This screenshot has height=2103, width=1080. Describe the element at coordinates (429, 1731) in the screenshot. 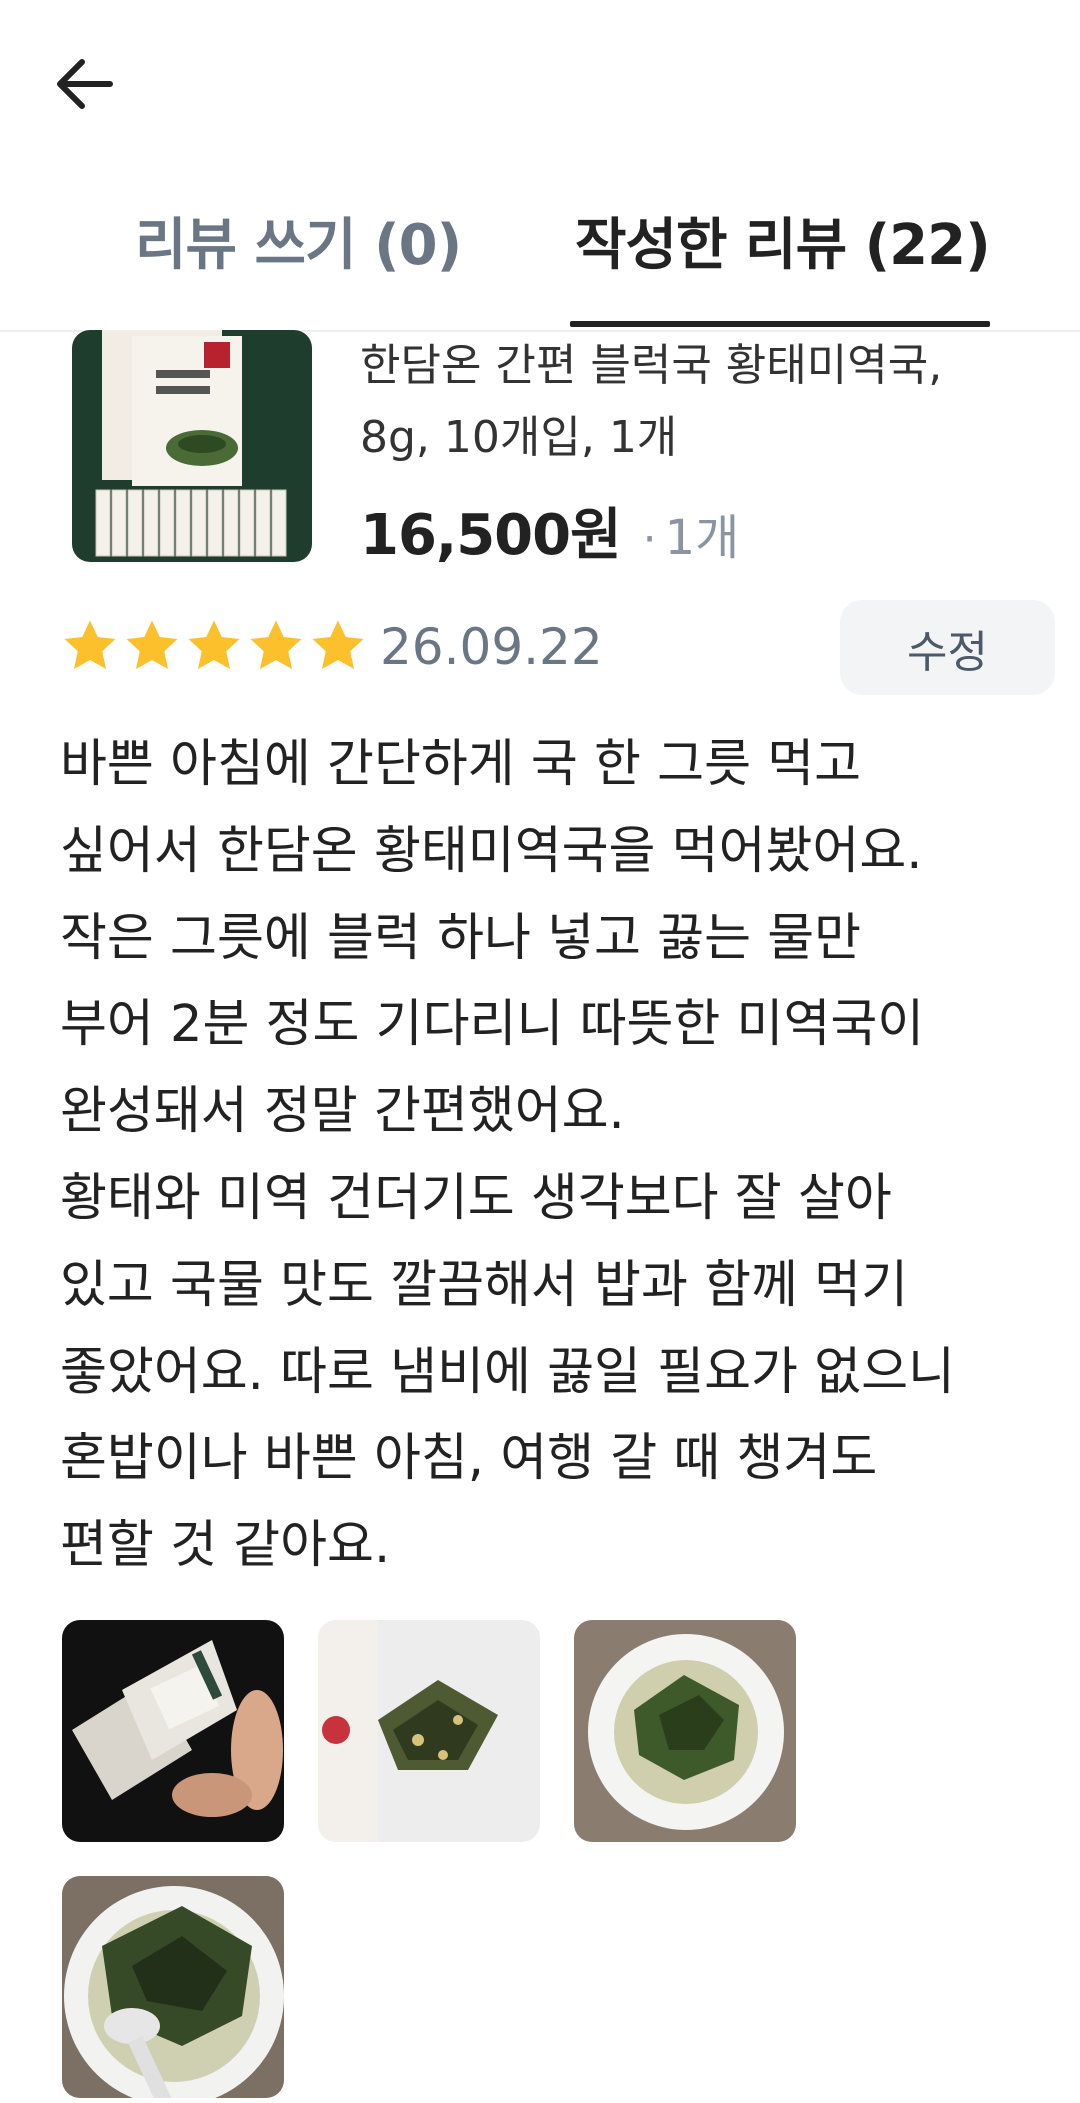

I see `review-photo-block` at that location.